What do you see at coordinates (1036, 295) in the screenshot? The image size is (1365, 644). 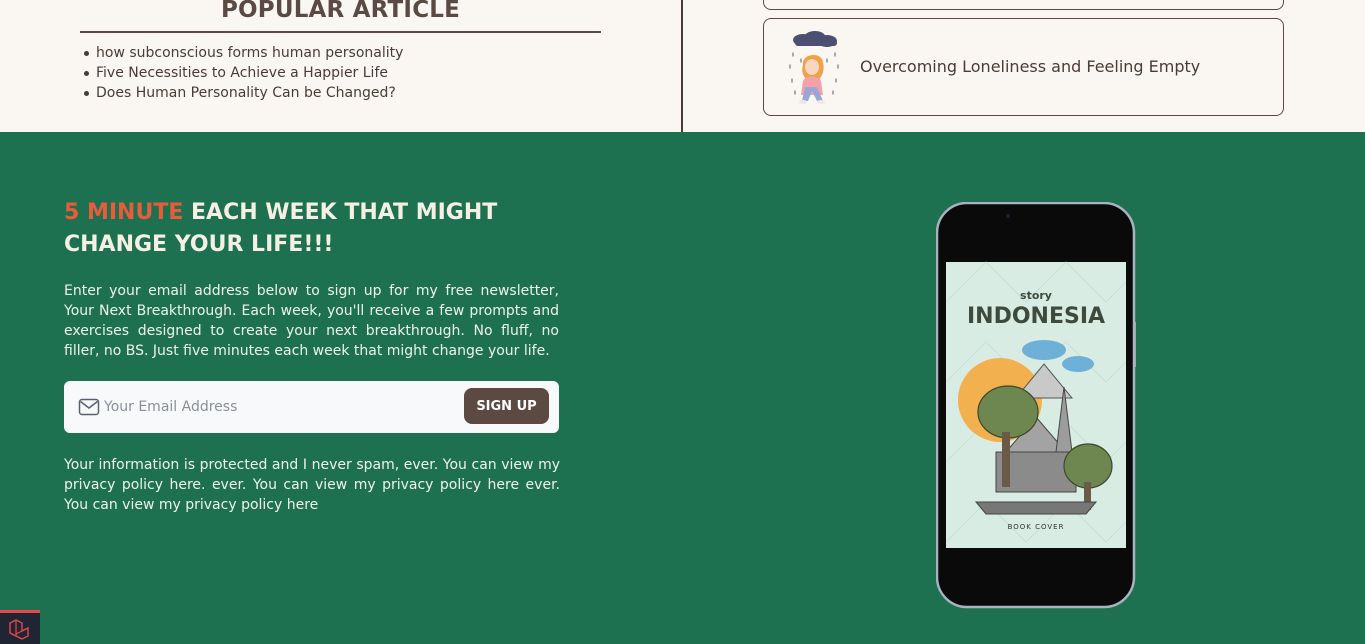 I see `cover-small-title: story` at bounding box center [1036, 295].